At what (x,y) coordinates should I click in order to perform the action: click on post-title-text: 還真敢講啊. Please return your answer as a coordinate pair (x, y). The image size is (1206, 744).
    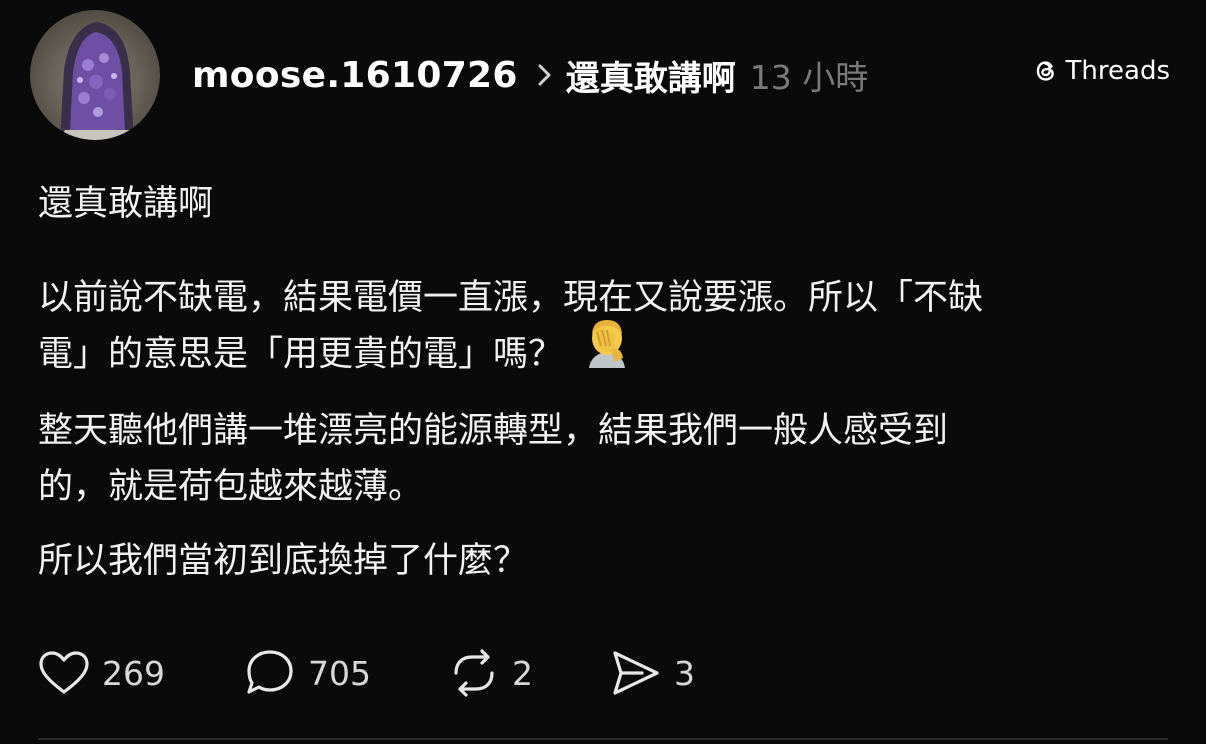
    Looking at the image, I should click on (126, 204).